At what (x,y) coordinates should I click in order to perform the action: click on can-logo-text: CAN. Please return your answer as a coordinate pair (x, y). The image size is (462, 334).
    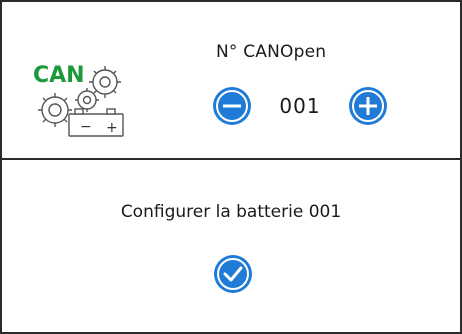
    Looking at the image, I should click on (59, 75).